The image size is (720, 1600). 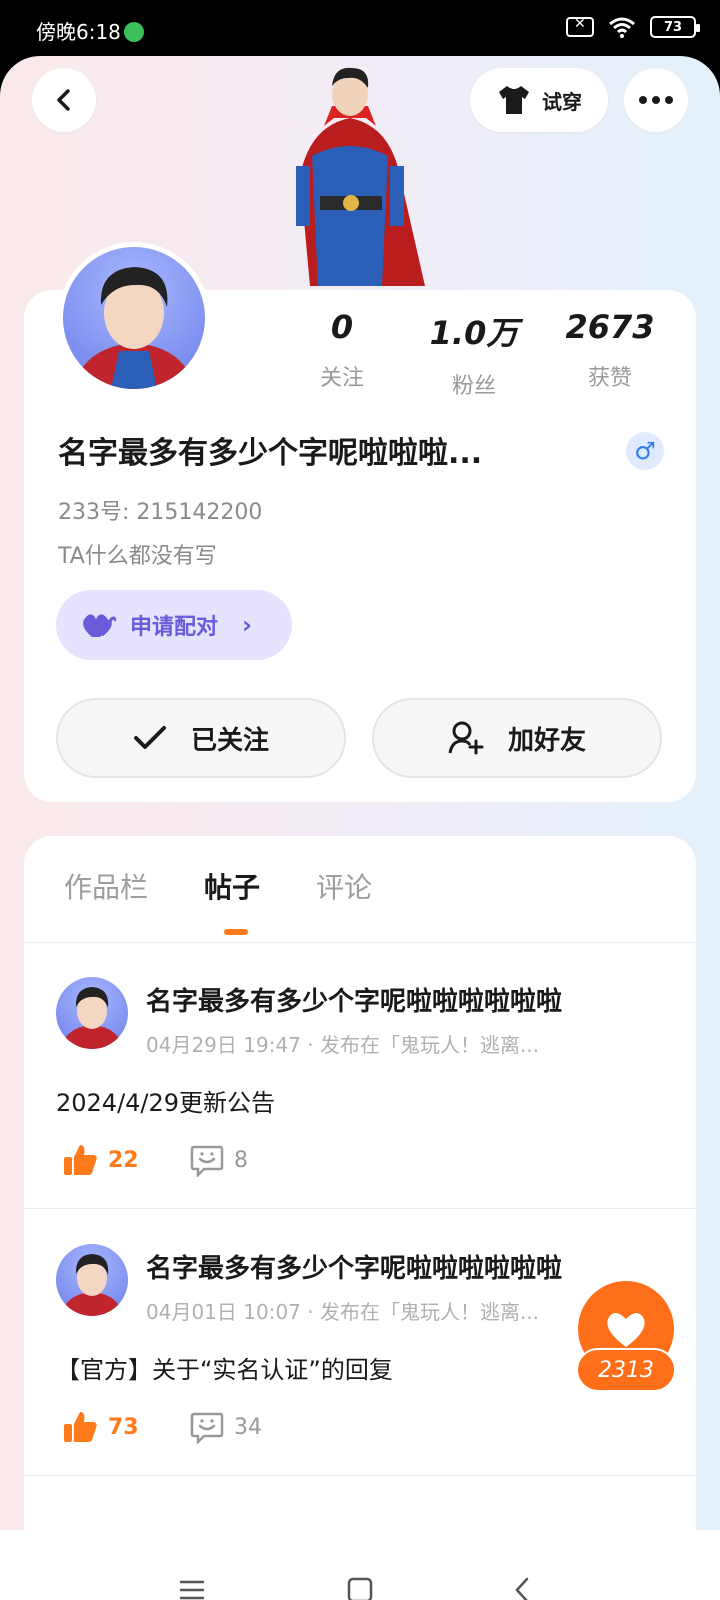 What do you see at coordinates (137, 556) in the screenshot?
I see `user-bio: TA什么都没有写` at bounding box center [137, 556].